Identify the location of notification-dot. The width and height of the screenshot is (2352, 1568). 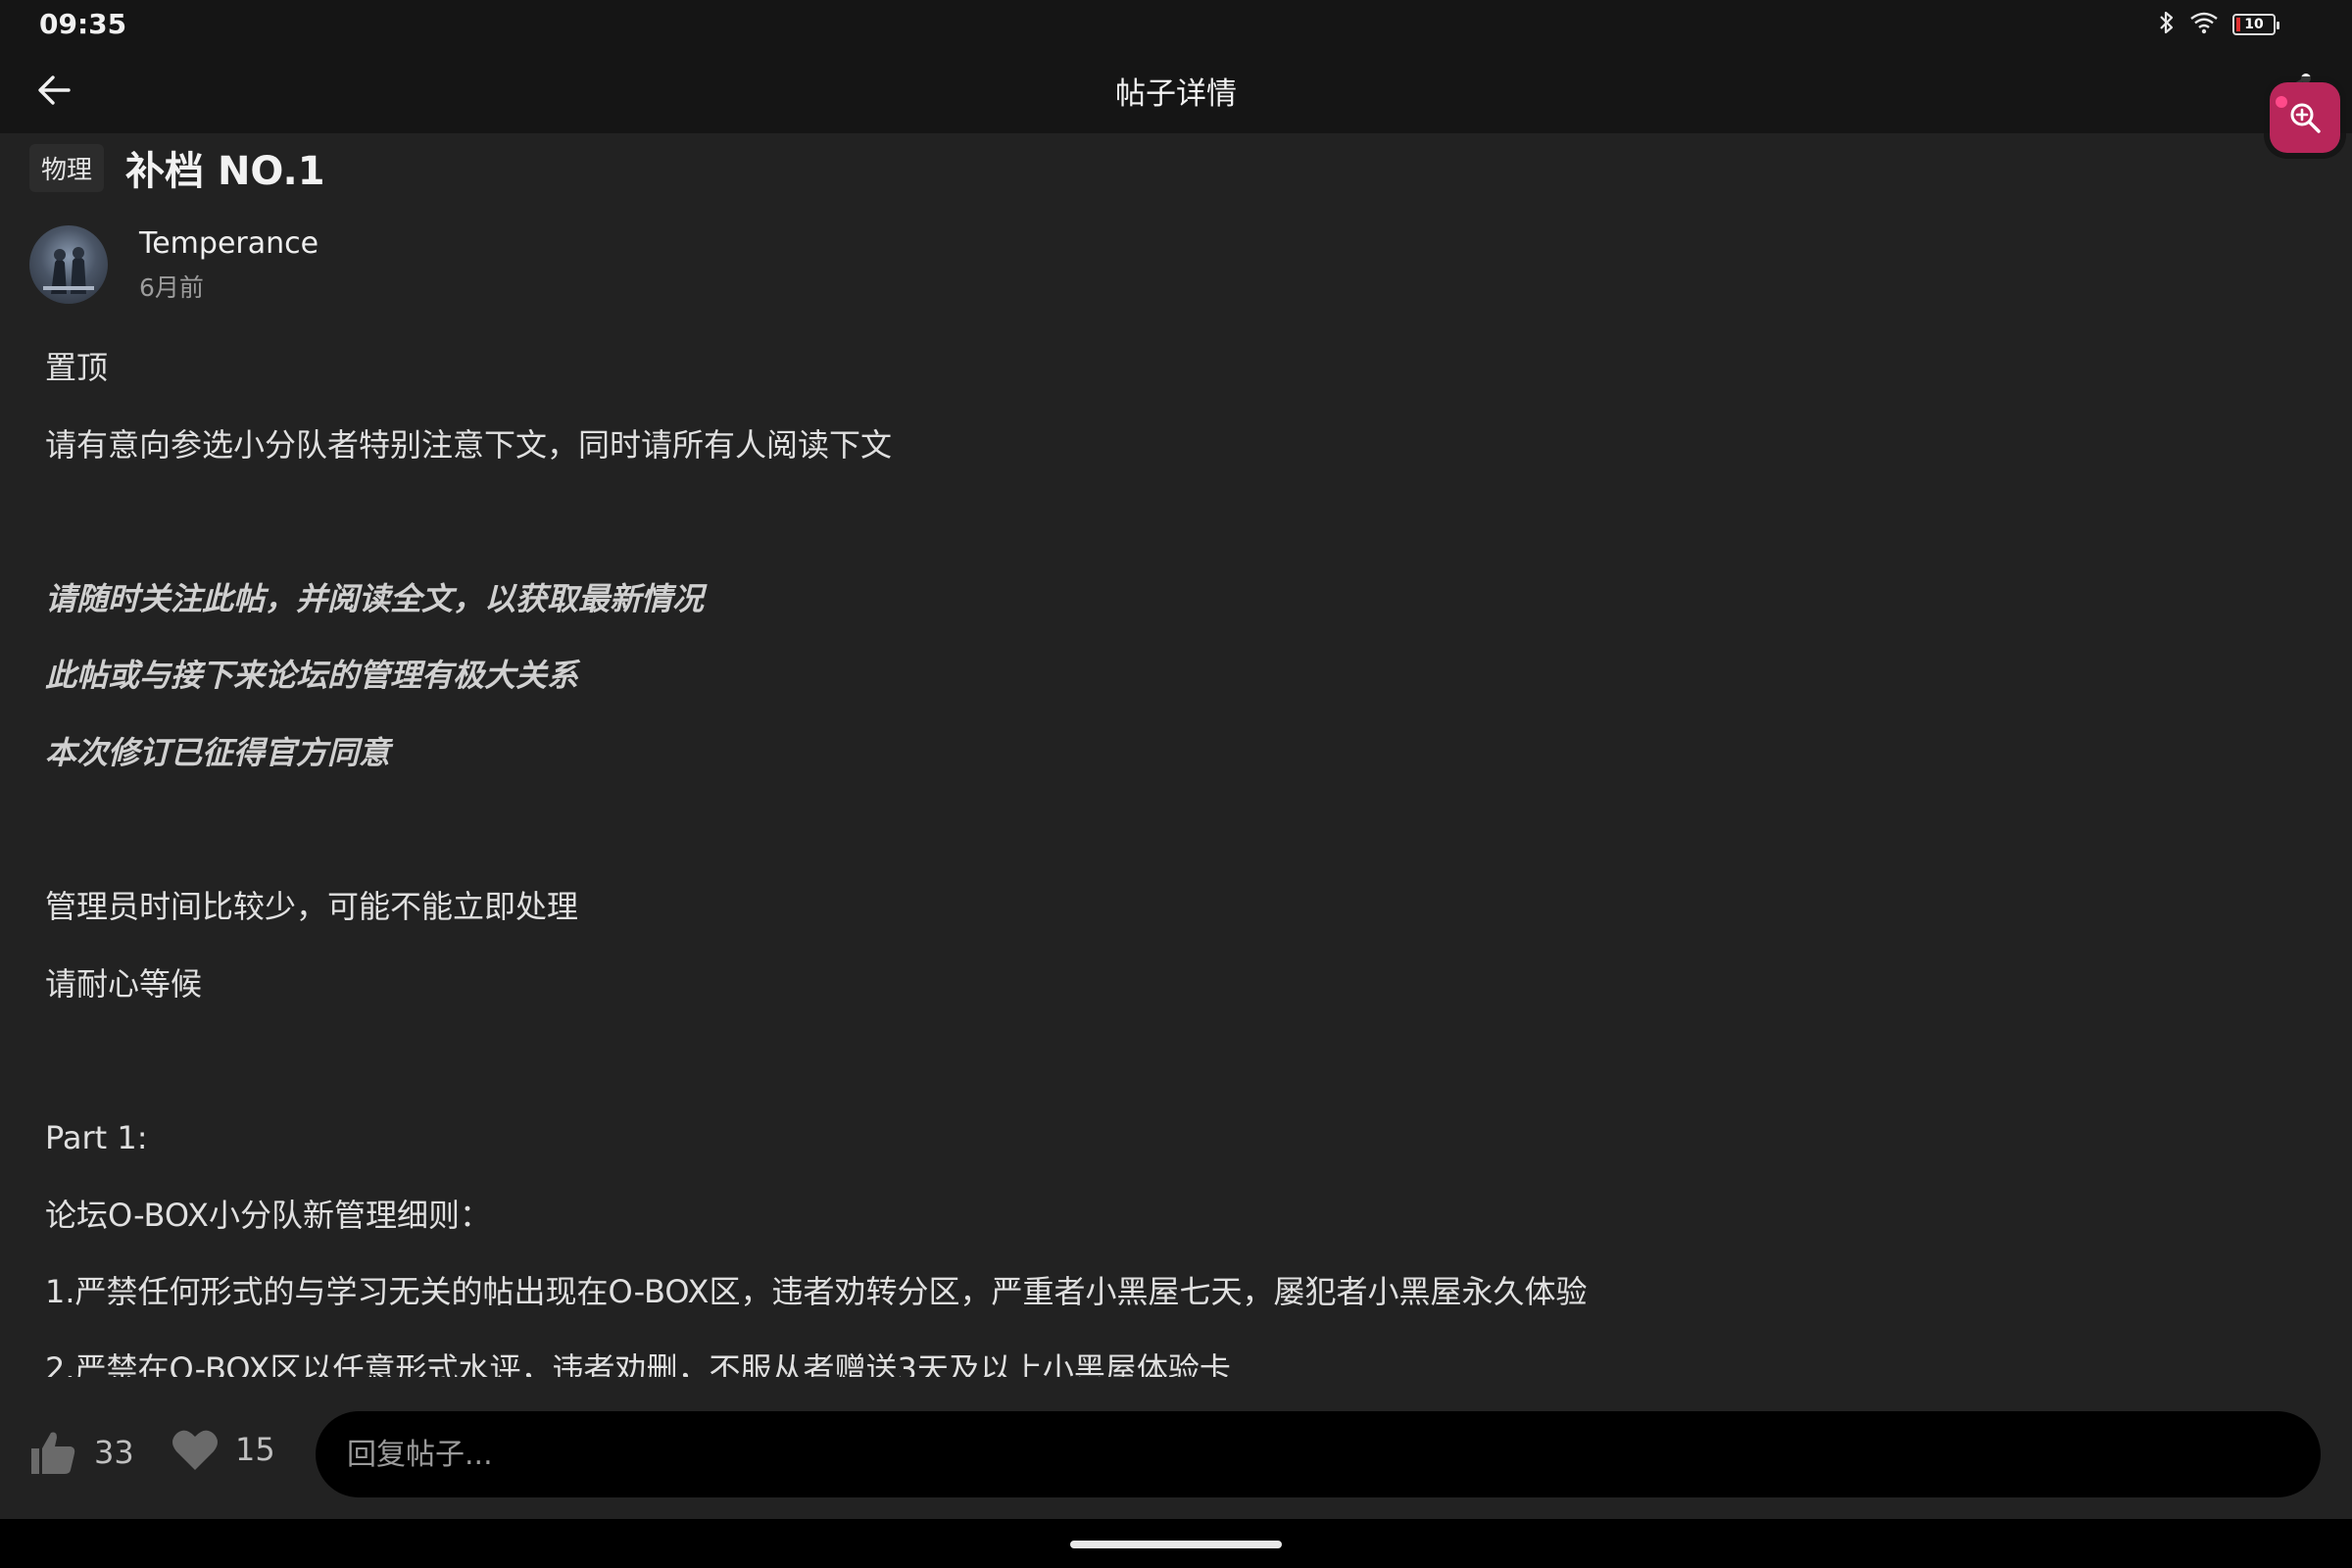
(2281, 102).